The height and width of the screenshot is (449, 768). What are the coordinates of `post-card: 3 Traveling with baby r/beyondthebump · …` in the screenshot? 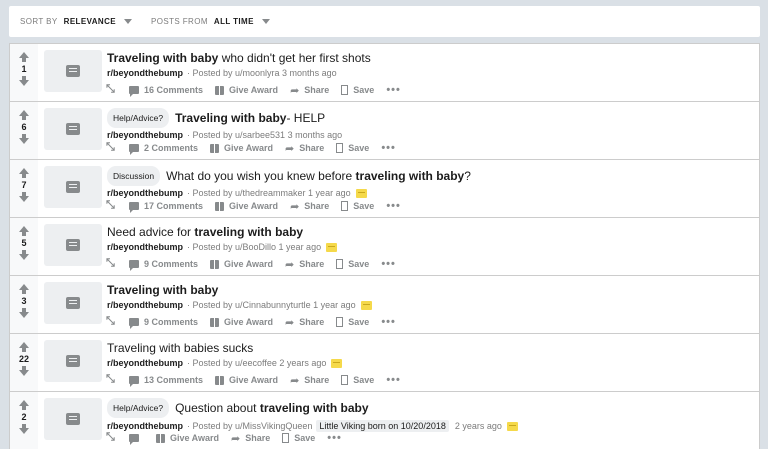 It's located at (384, 304).